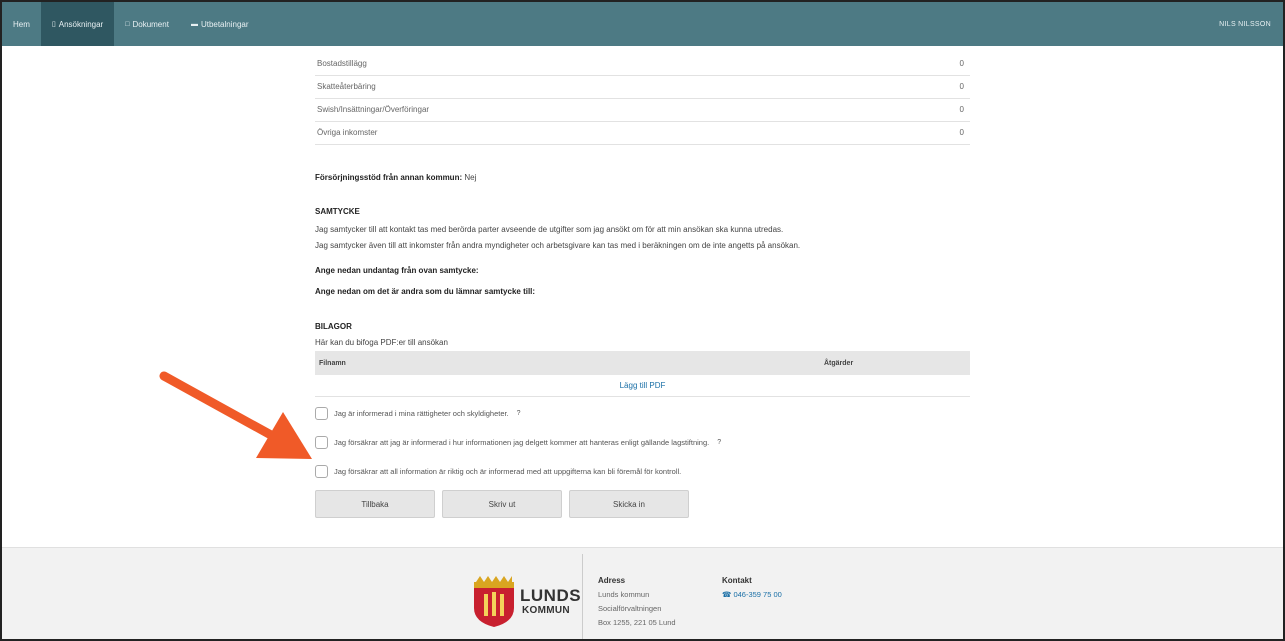 The height and width of the screenshot is (641, 1285). What do you see at coordinates (546, 610) in the screenshot?
I see `logo-text-kommun: KOMMUN` at bounding box center [546, 610].